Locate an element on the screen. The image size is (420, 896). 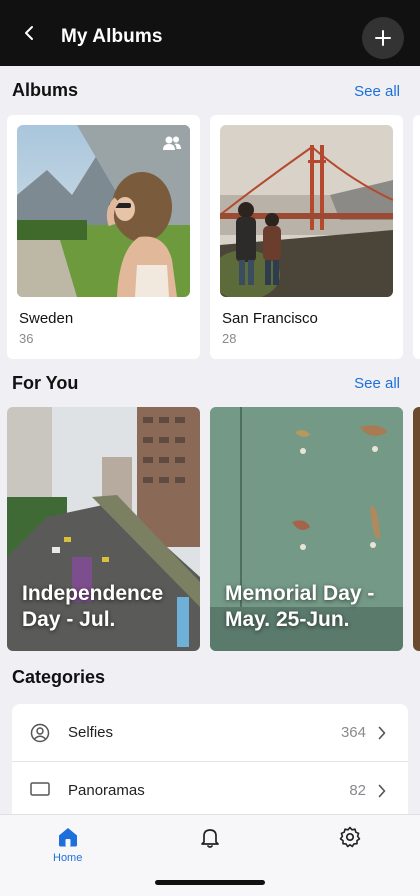
category-count: 364 is located at coordinates (353, 732).